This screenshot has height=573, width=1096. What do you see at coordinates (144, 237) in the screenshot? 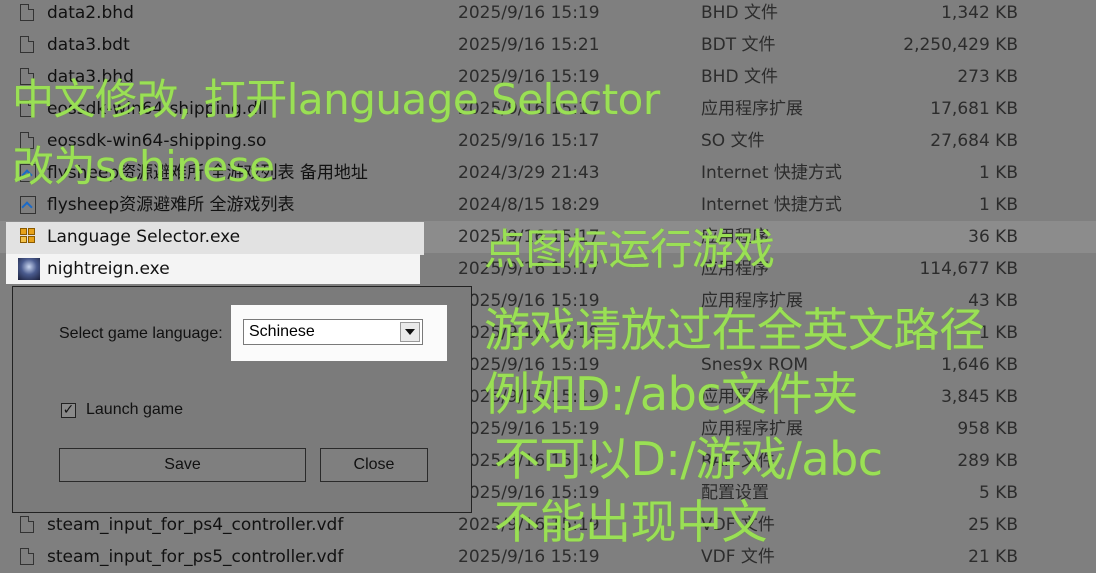
I see `file-name: Language Selector.exe` at bounding box center [144, 237].